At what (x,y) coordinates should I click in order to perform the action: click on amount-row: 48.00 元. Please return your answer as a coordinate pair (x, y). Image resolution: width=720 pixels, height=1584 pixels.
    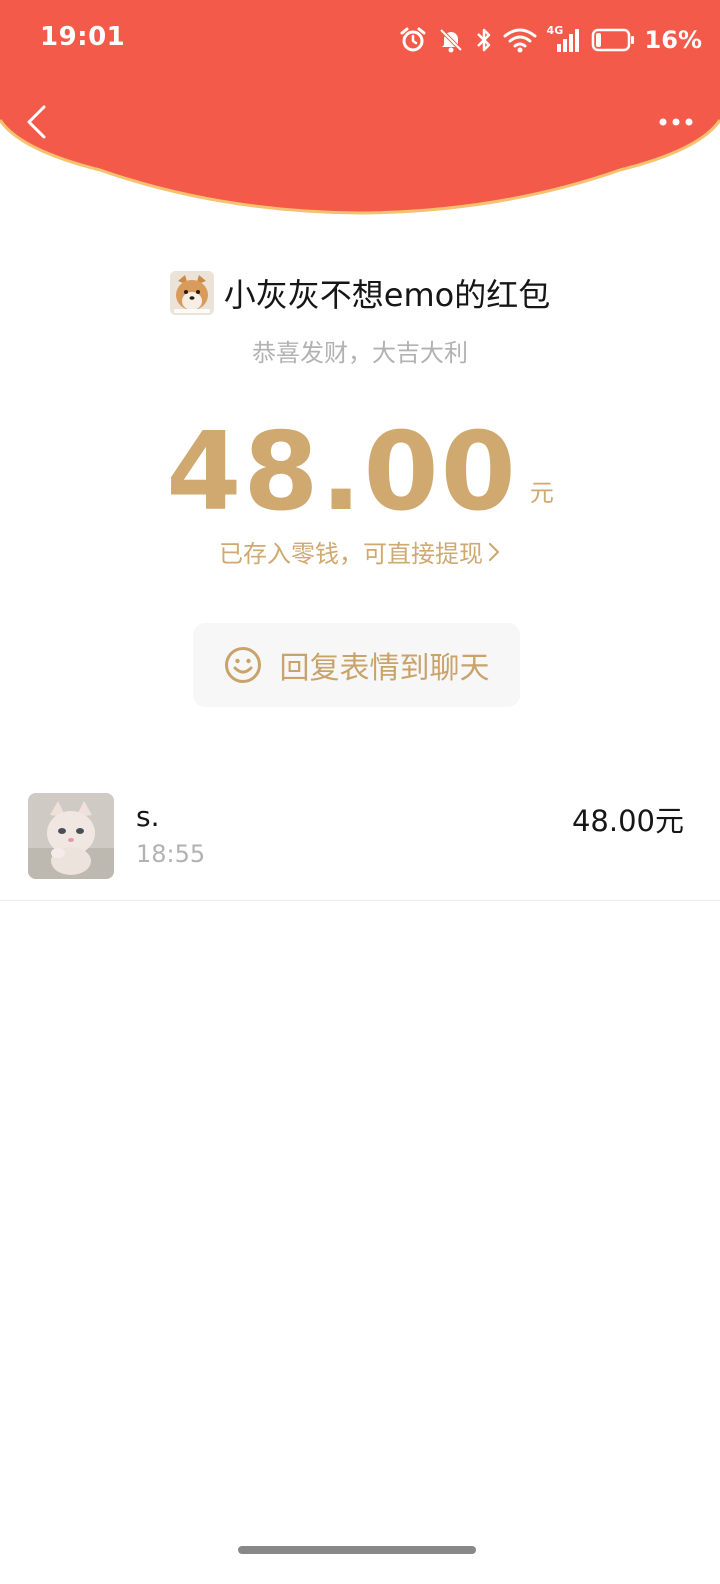
    Looking at the image, I should click on (360, 468).